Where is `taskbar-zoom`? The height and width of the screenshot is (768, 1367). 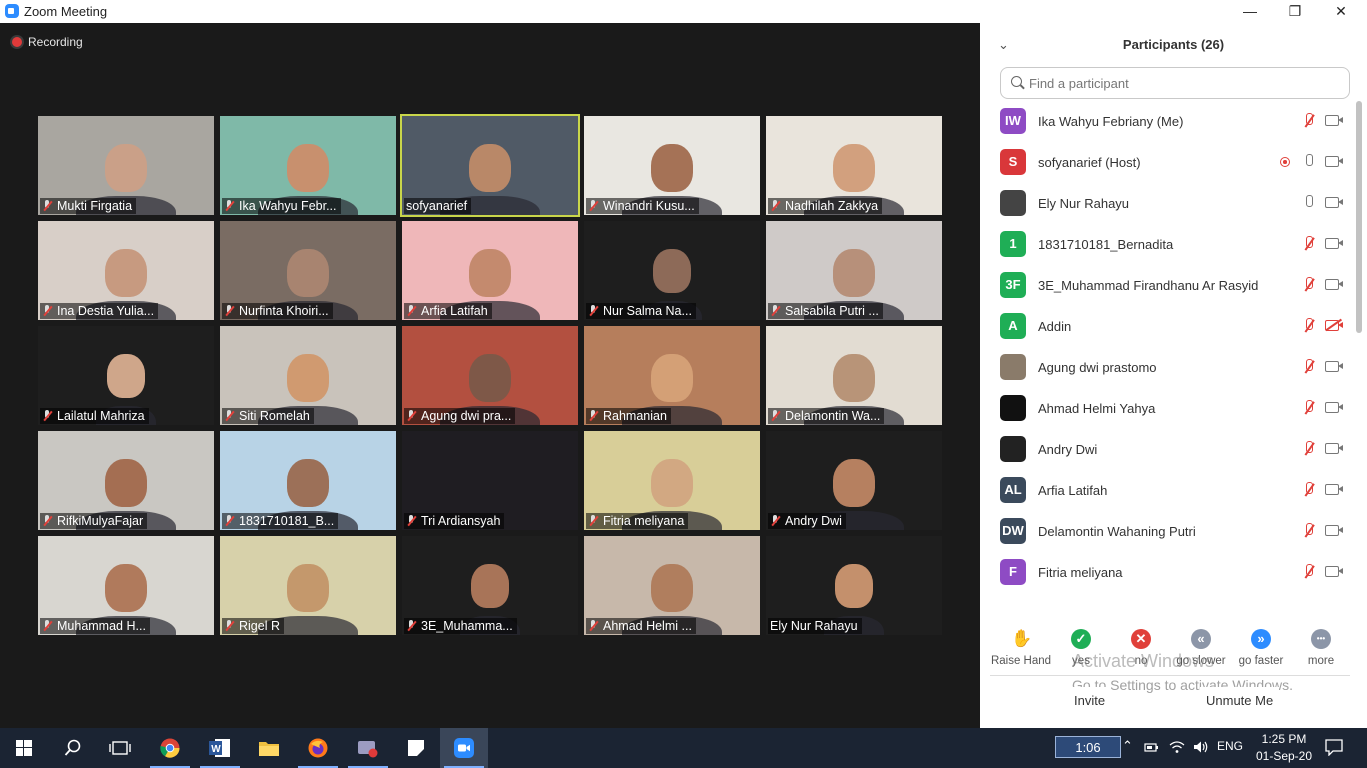
taskbar-zoom is located at coordinates (464, 748).